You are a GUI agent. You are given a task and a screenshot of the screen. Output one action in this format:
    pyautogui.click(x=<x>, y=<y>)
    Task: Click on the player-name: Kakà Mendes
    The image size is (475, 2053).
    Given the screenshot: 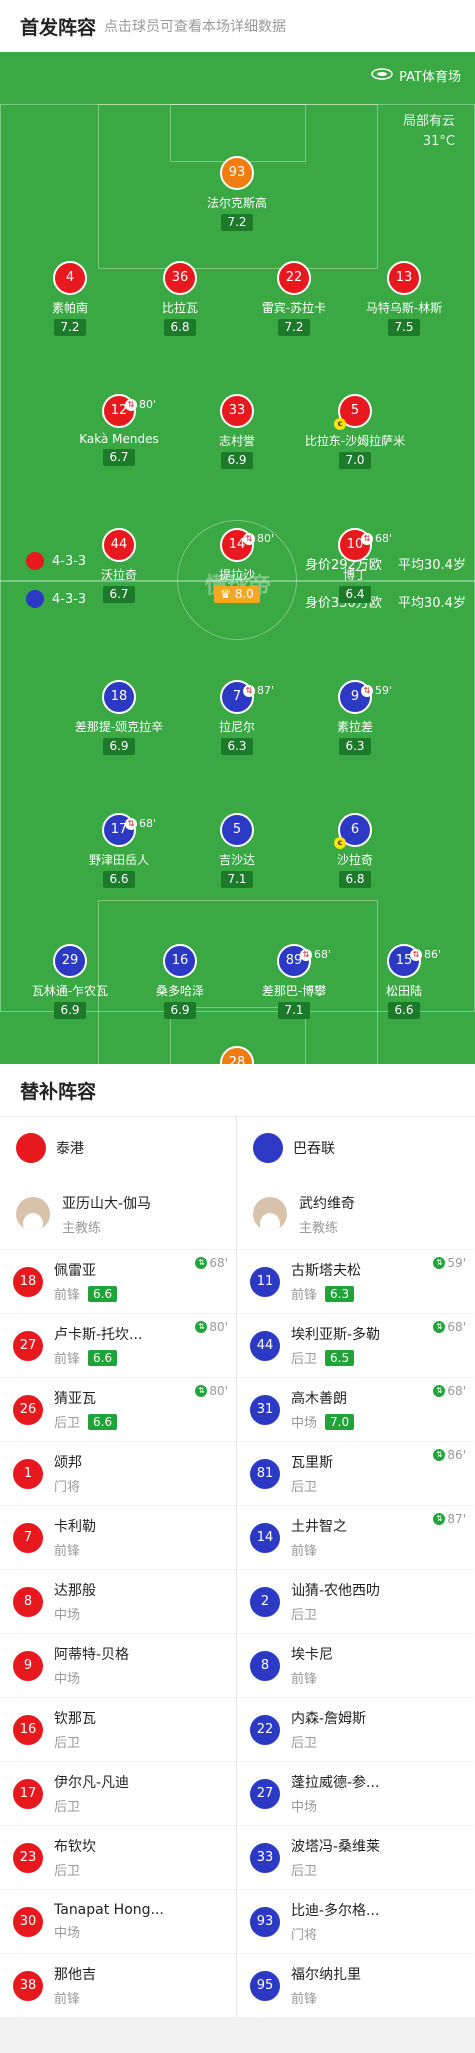 What is the action you would take?
    pyautogui.click(x=119, y=439)
    